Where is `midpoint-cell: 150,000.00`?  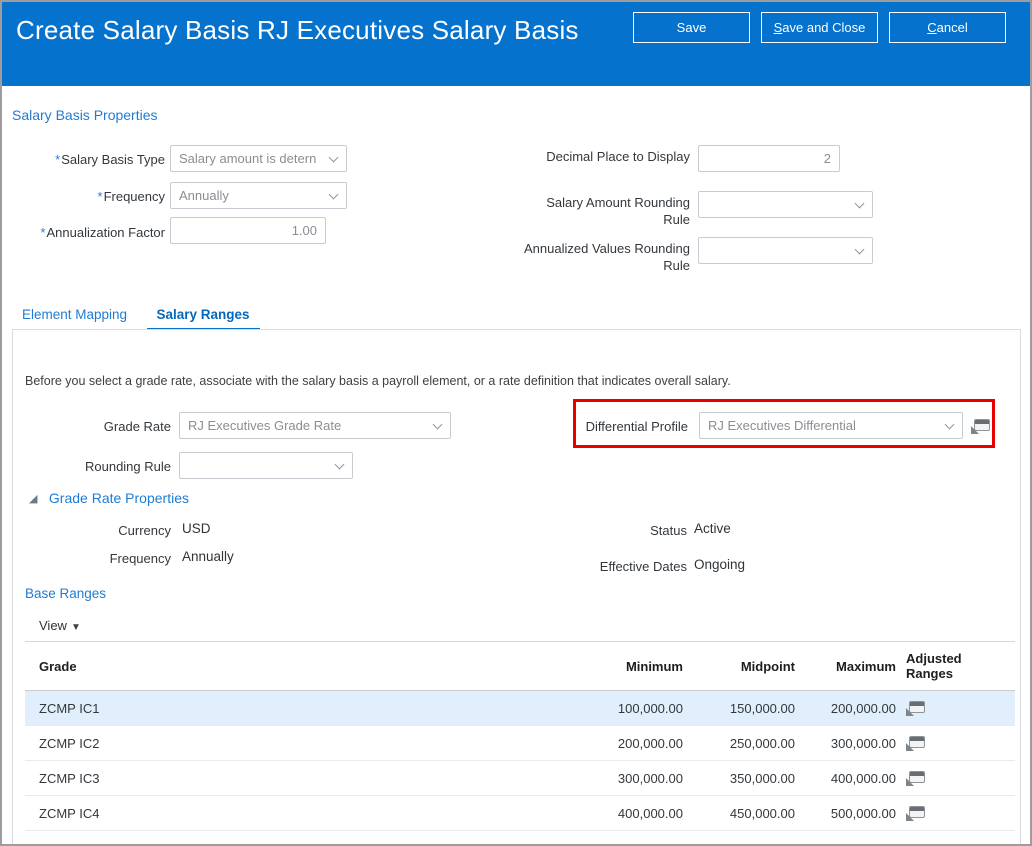 midpoint-cell: 150,000.00 is located at coordinates (762, 708).